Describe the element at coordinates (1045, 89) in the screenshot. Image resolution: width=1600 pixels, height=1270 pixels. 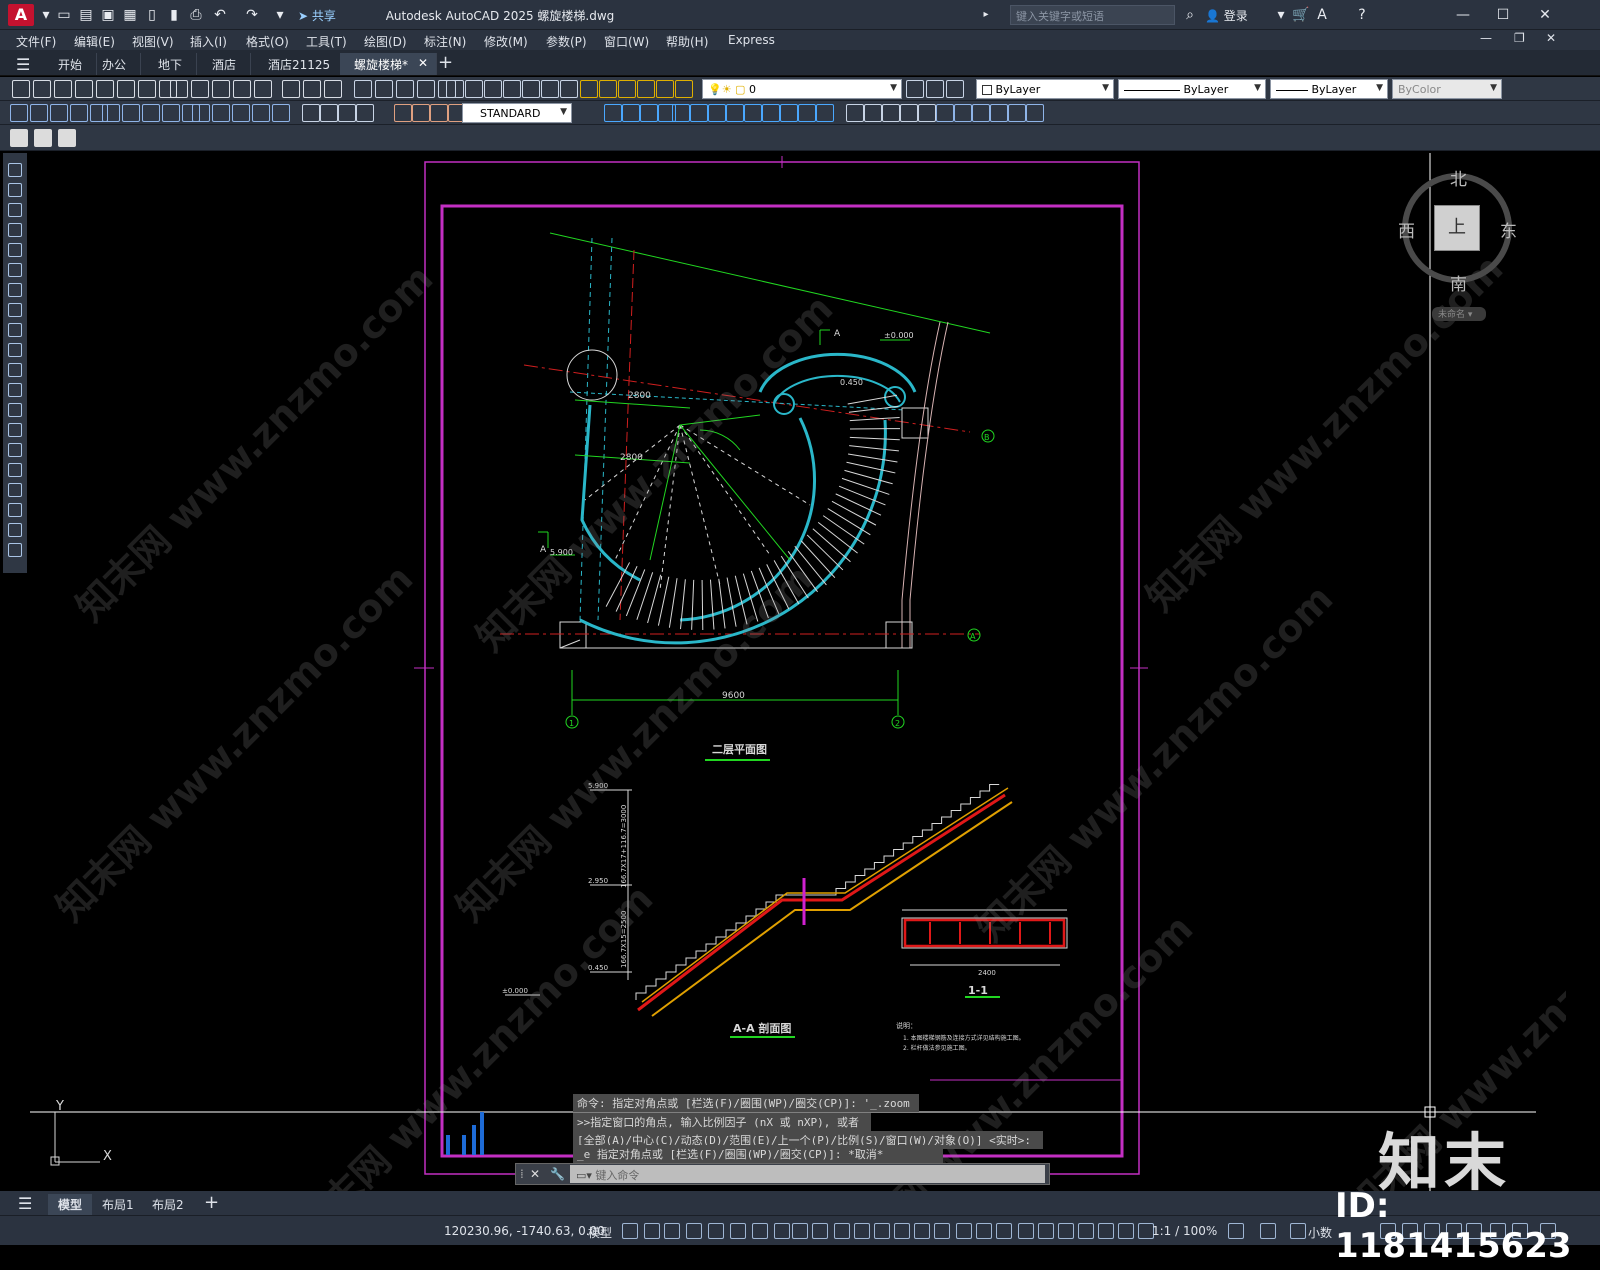
I see `color-dropdown: ByLayer ▼` at that location.